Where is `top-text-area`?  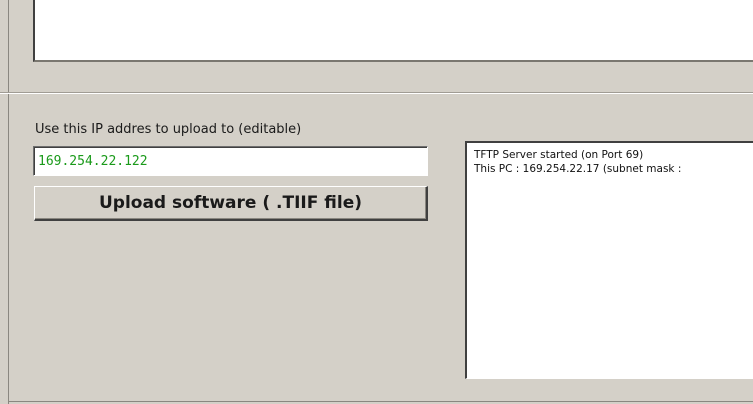 top-text-area is located at coordinates (393, 31).